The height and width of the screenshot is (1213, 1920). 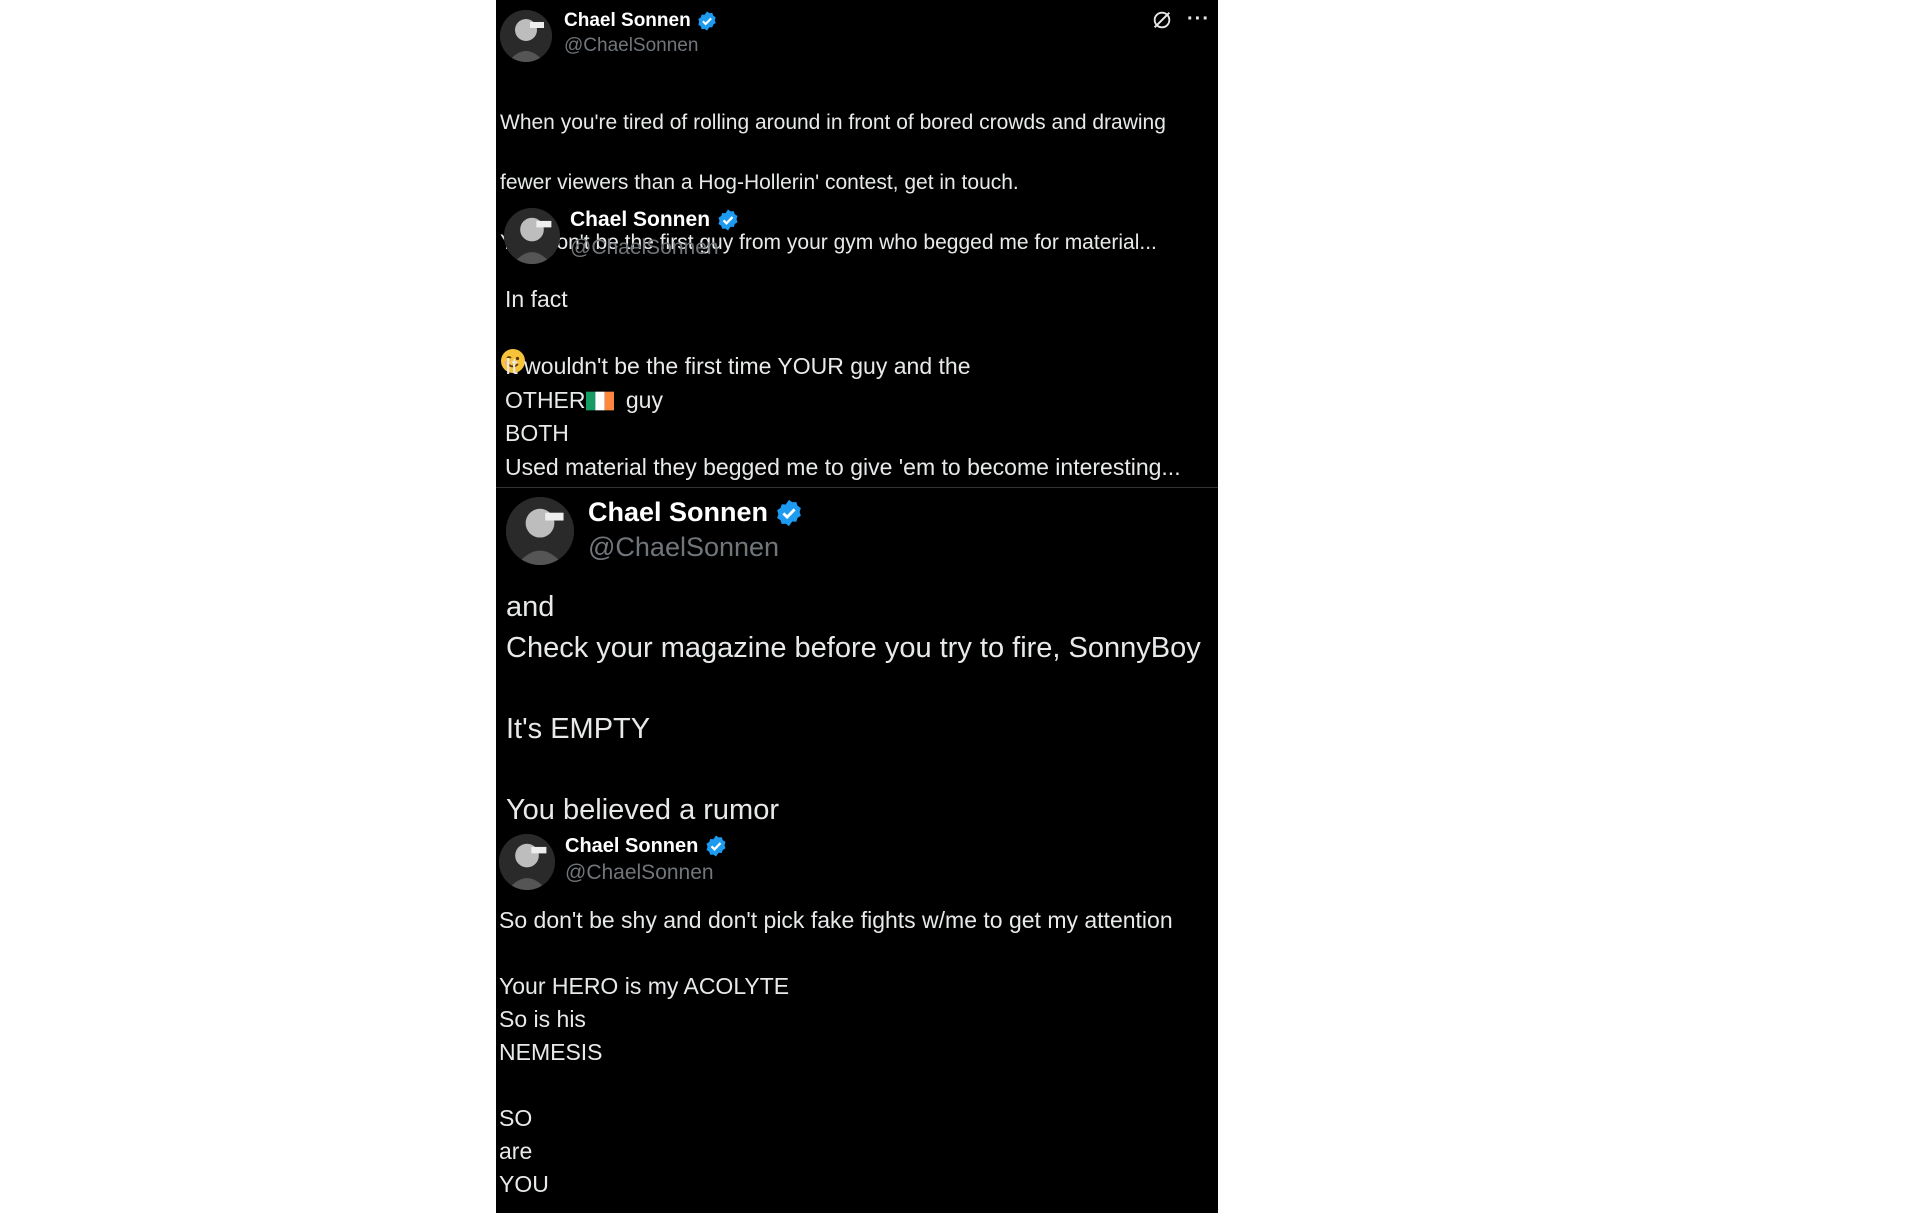 I want to click on tweet-line: So is his, so click(x=542, y=1019).